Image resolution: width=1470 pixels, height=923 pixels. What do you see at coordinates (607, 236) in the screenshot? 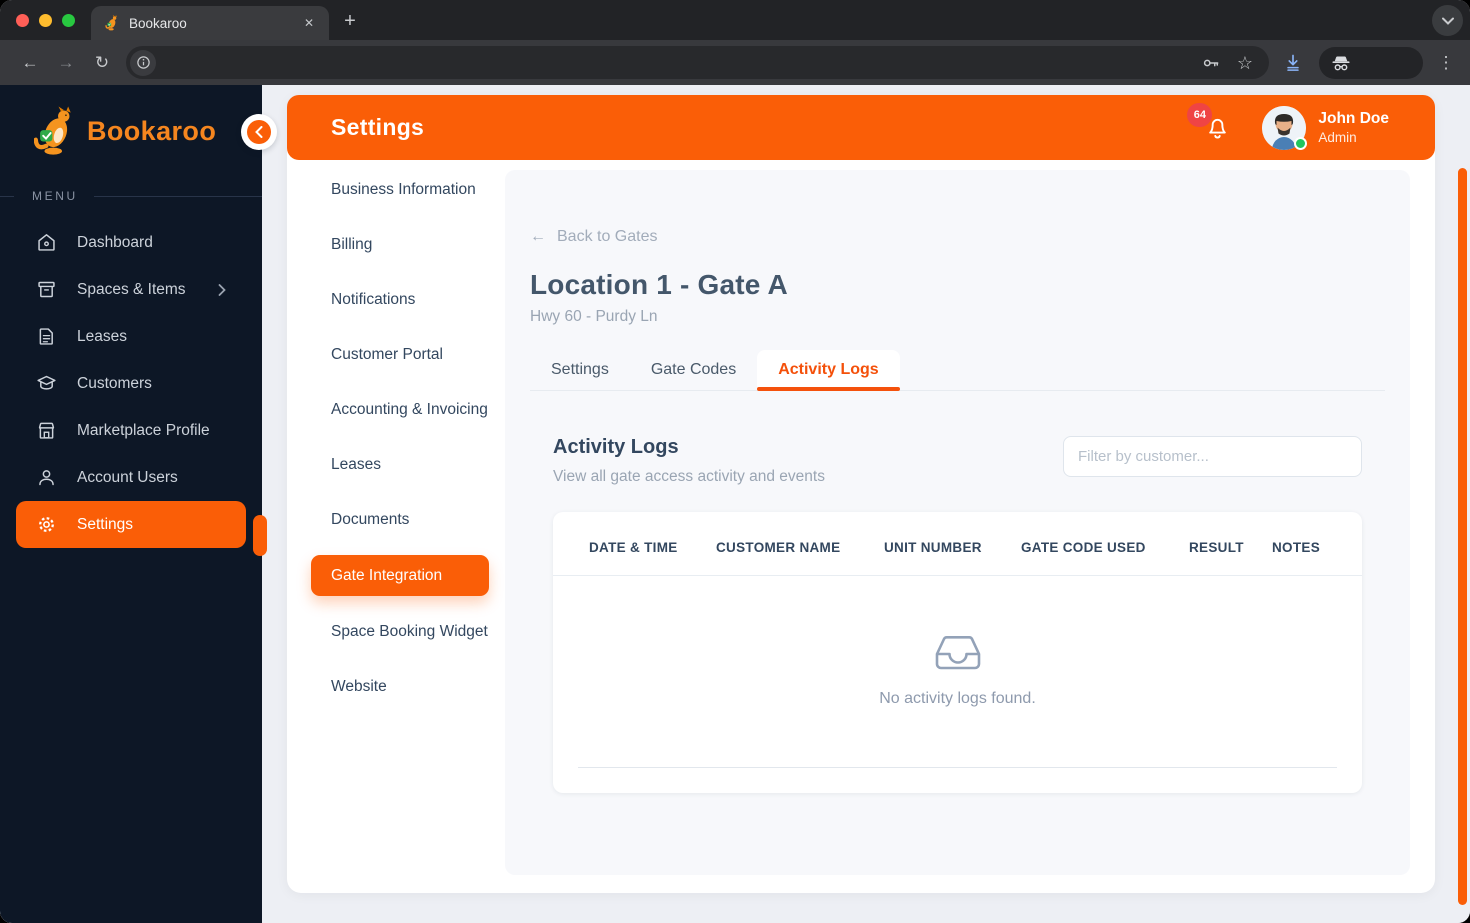
I see `back-link-label: Back to Gates` at bounding box center [607, 236].